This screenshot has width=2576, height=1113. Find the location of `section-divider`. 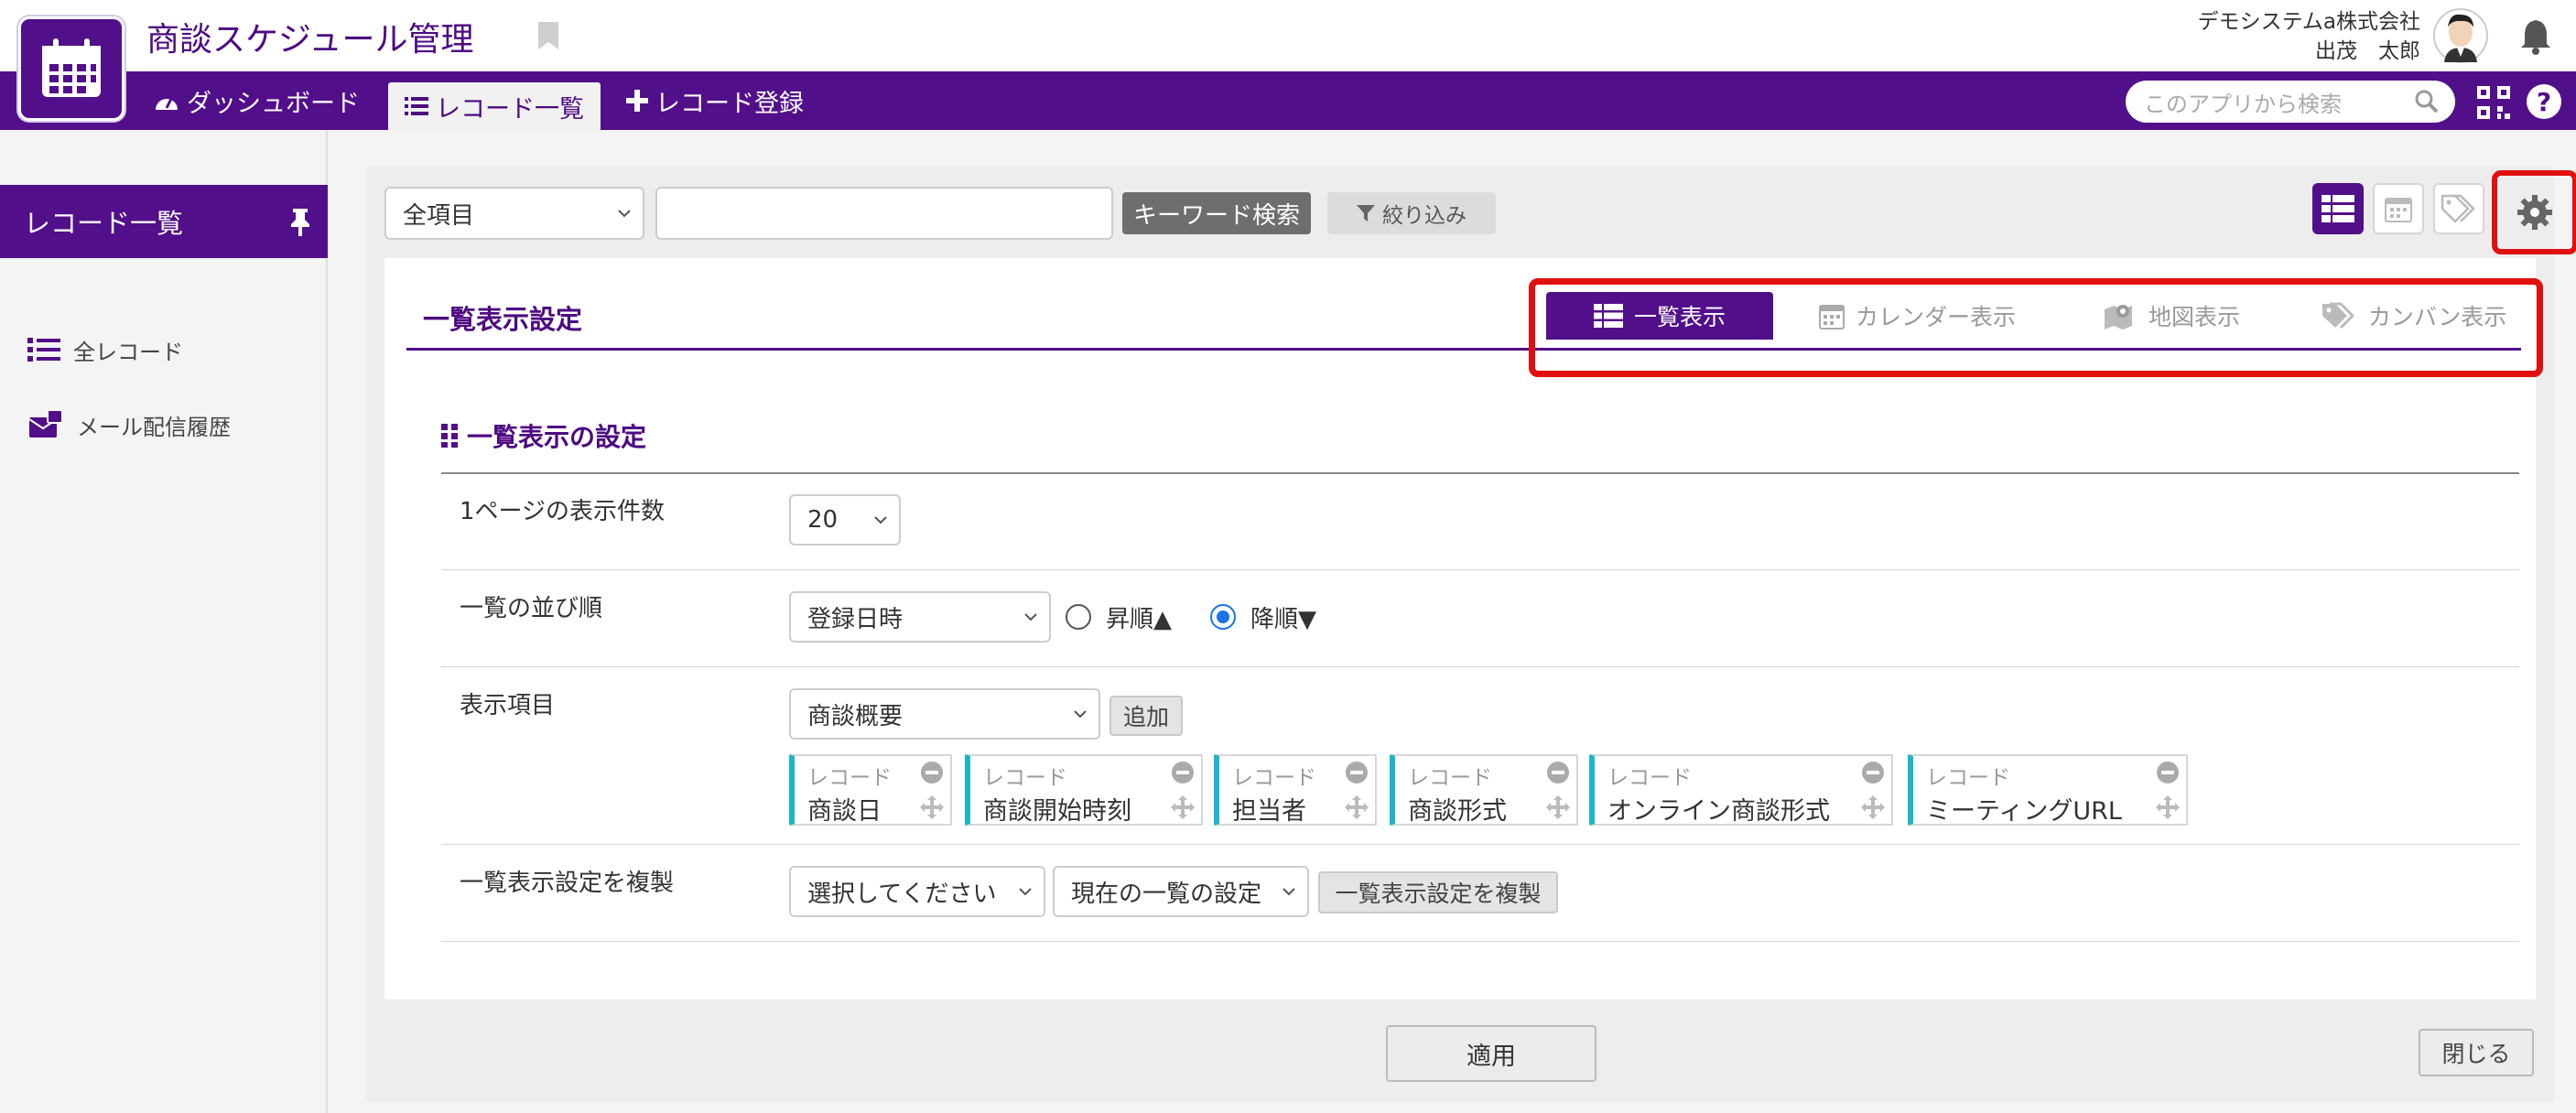

section-divider is located at coordinates (1480, 473).